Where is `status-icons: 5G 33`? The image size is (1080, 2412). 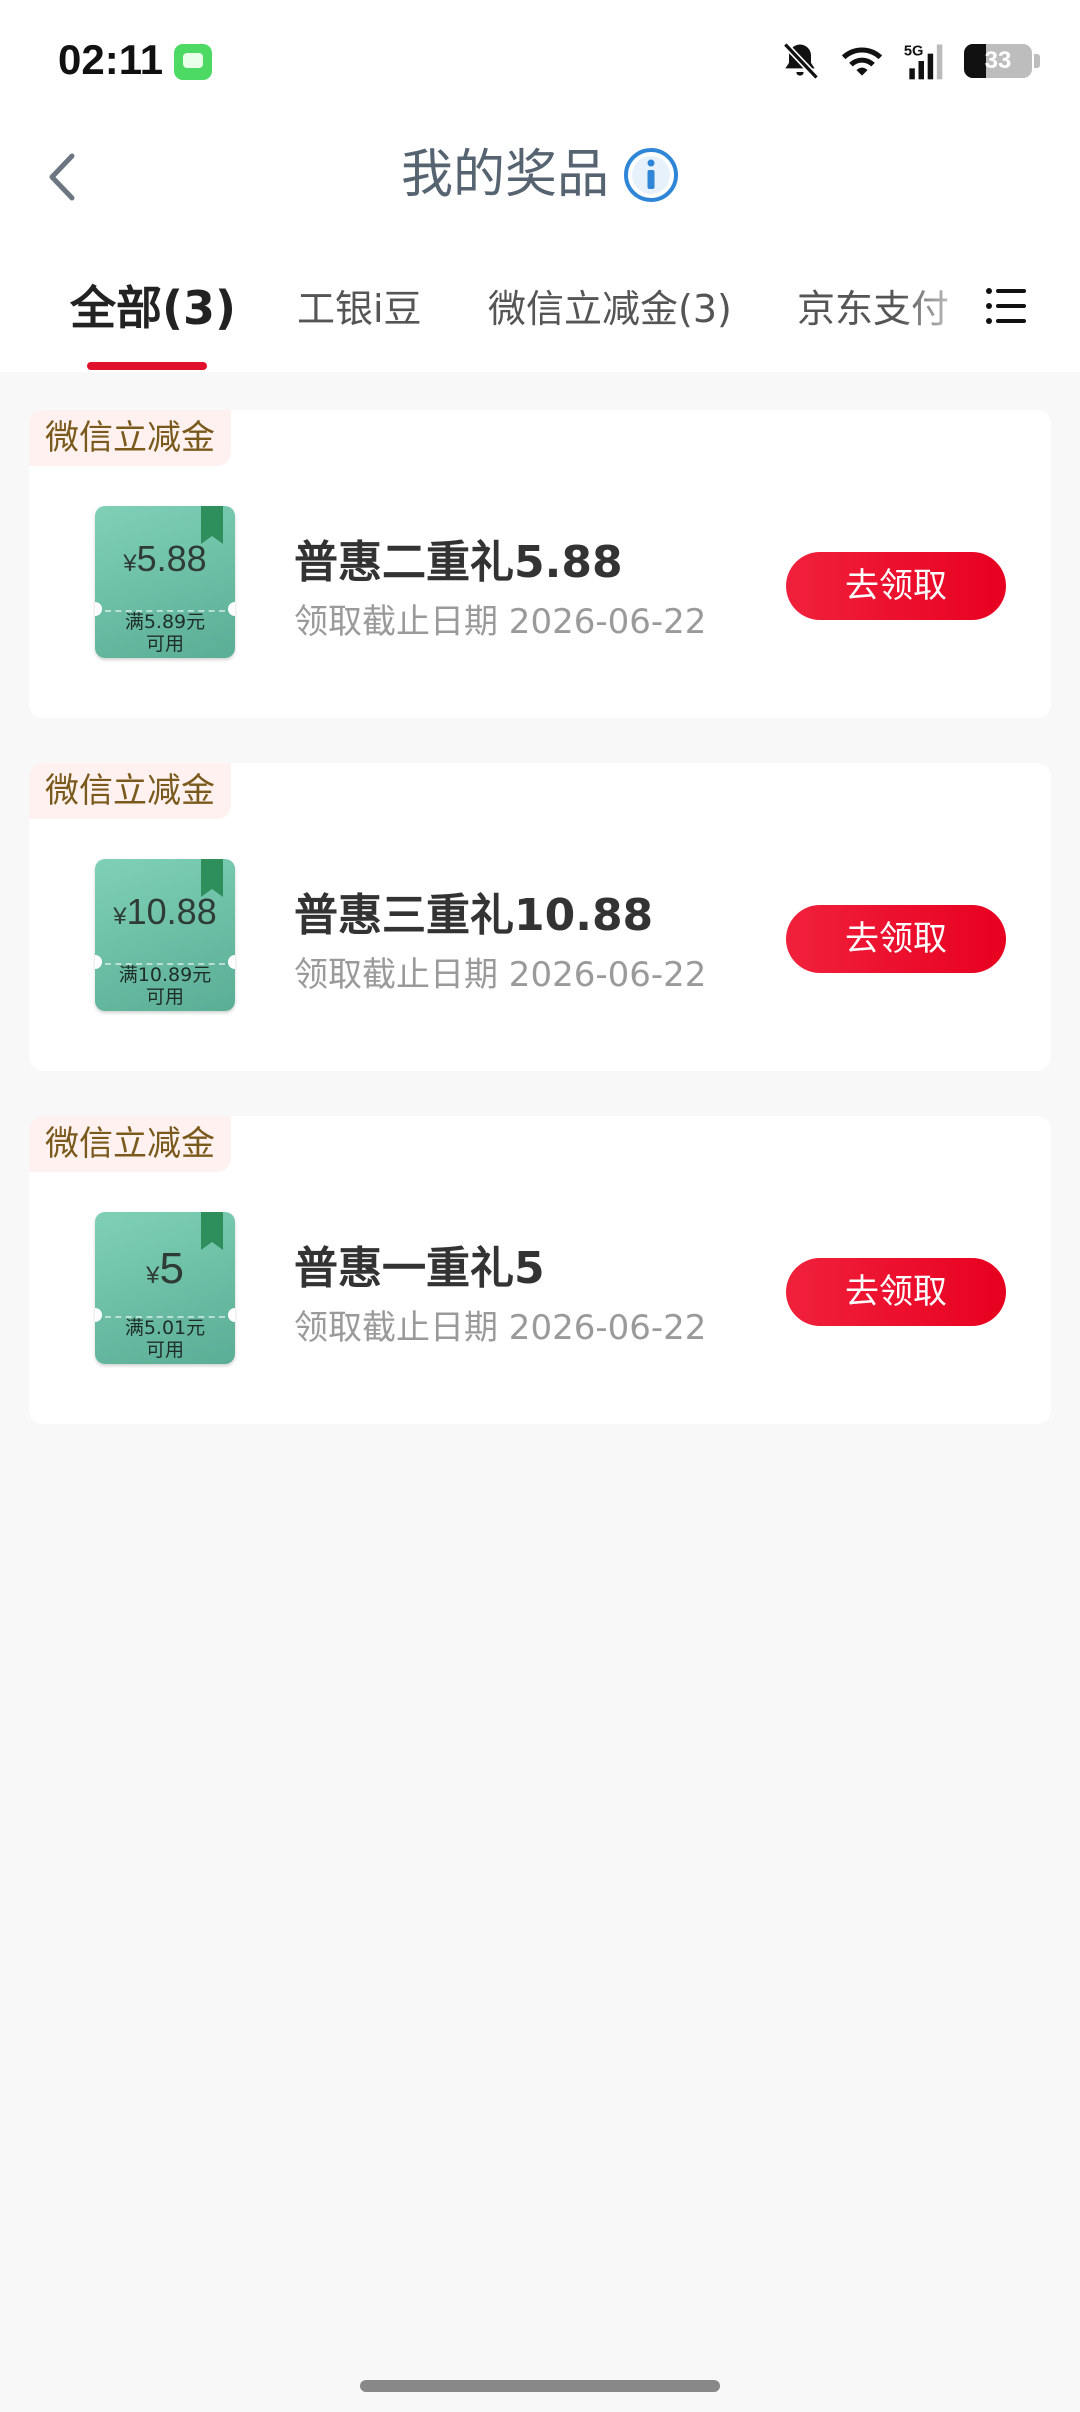 status-icons: 5G 33 is located at coordinates (909, 61).